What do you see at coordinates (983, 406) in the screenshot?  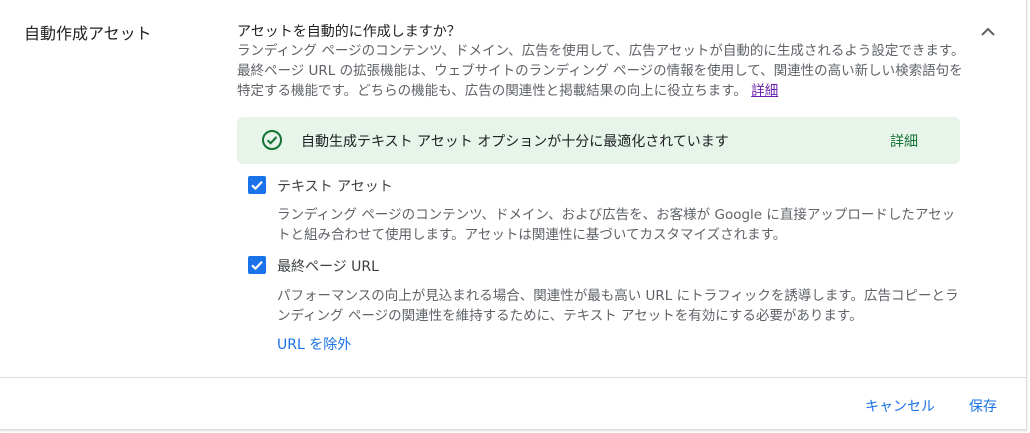 I see `save-button: 保存` at bounding box center [983, 406].